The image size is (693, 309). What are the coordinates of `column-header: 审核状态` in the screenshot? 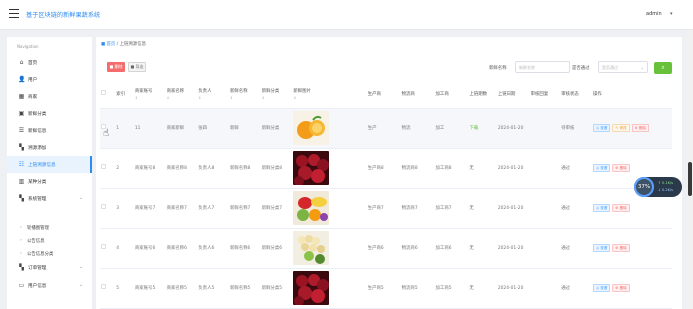 It's located at (576, 94).